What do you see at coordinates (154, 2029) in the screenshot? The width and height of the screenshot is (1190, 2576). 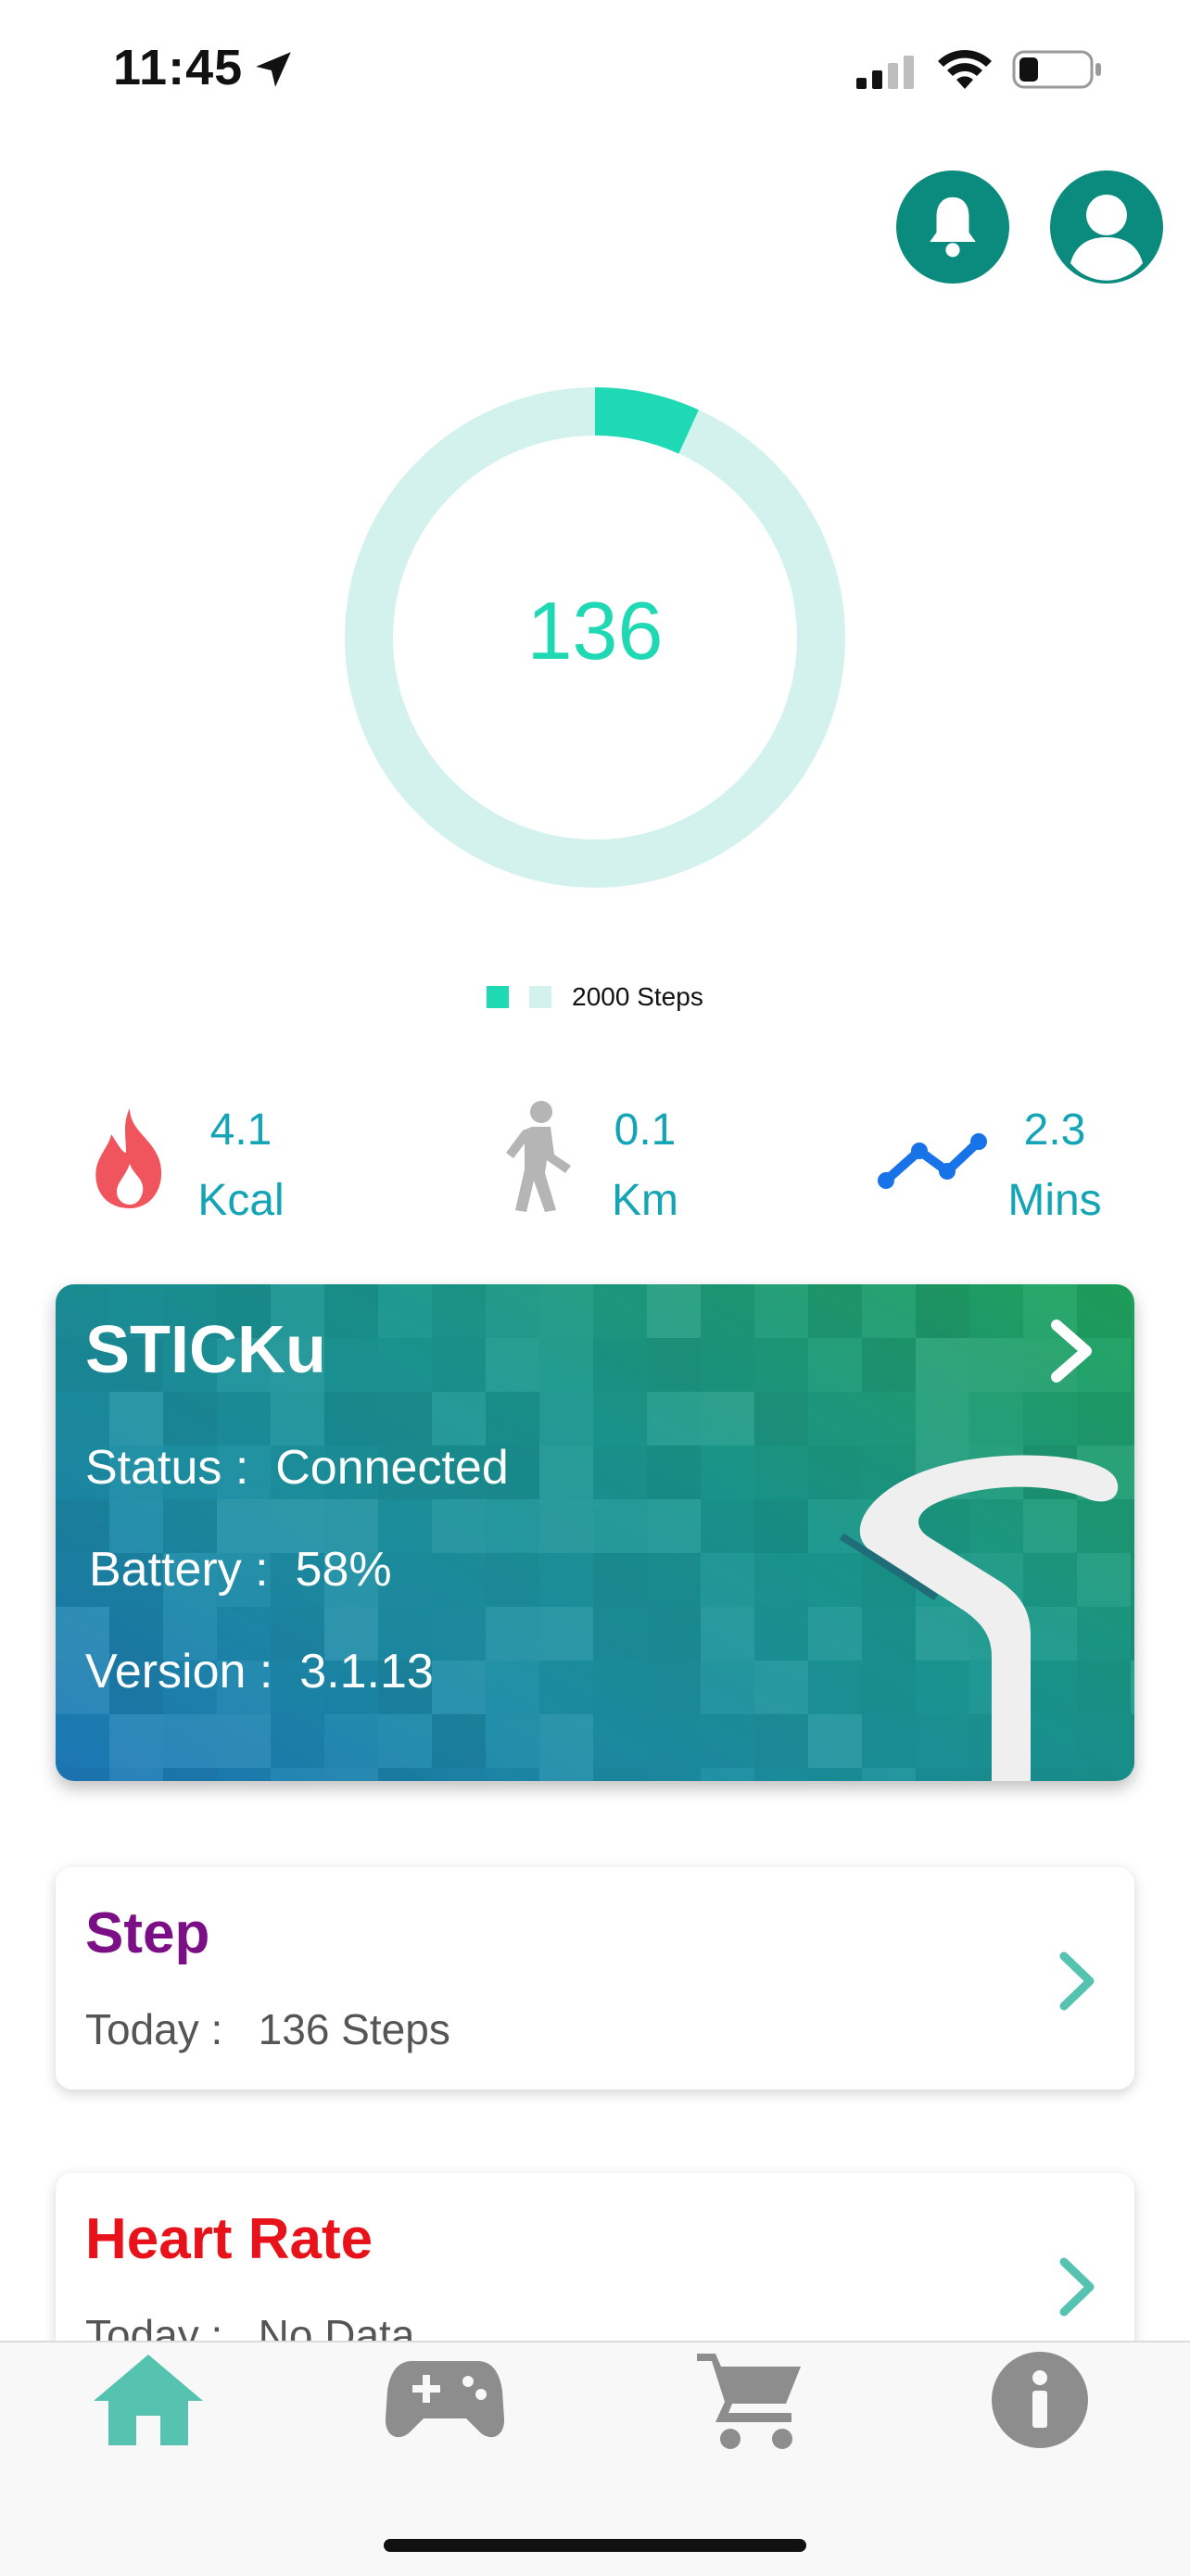 I see `step-today-label: Today :` at bounding box center [154, 2029].